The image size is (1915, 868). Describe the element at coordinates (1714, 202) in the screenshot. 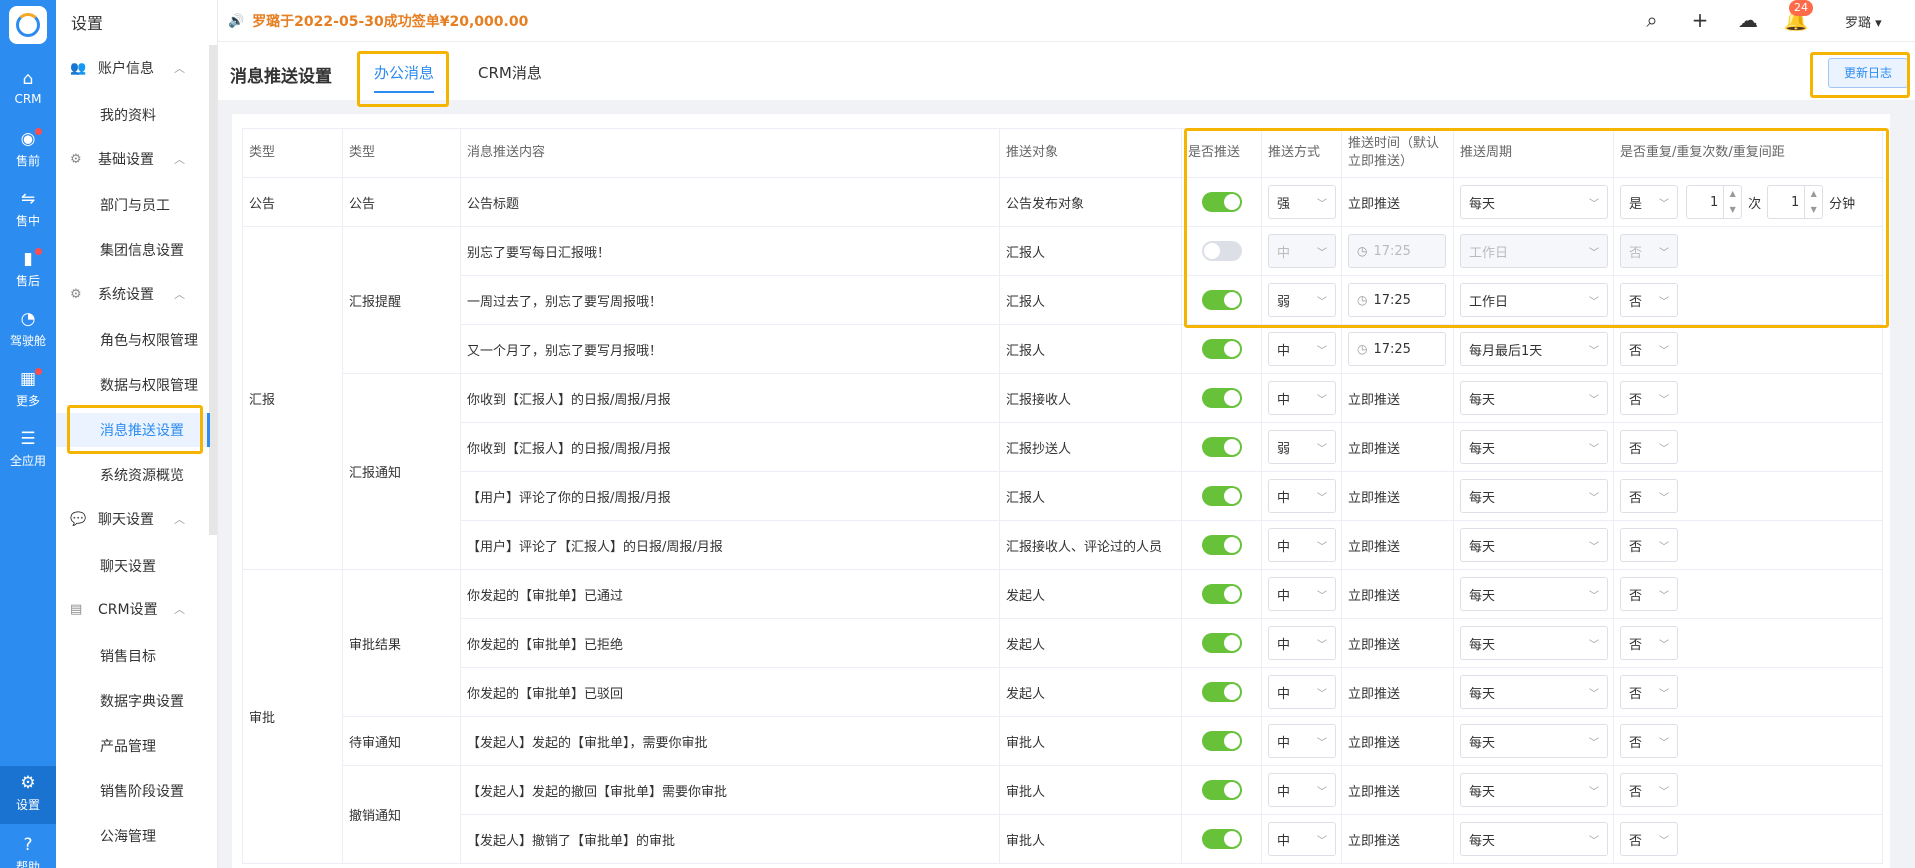

I see `repeat-count-stepper: 1 ▲ ▼` at that location.